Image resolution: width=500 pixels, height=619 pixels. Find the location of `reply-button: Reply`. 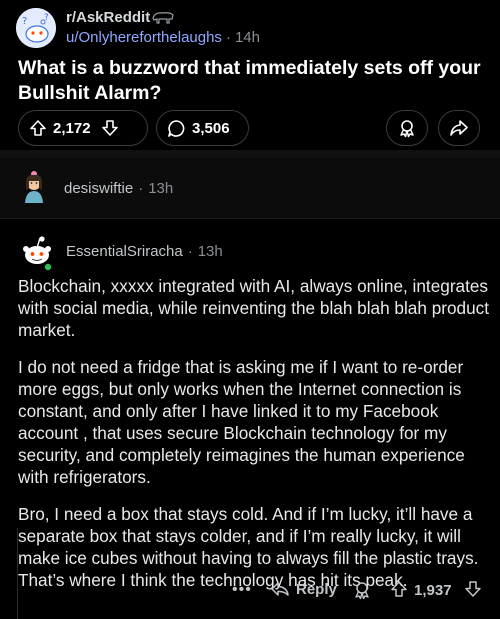

reply-button: Reply is located at coordinates (303, 589).